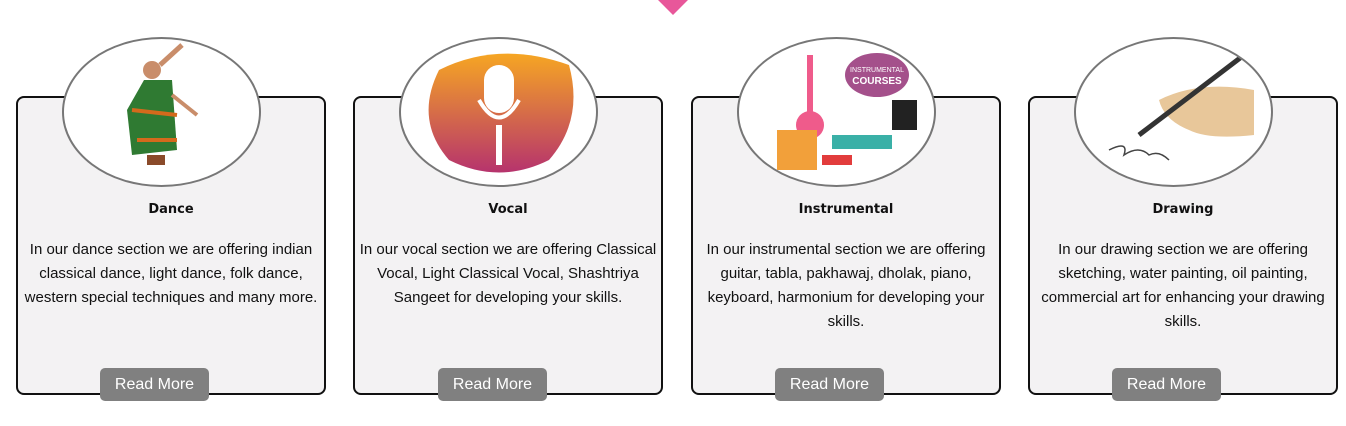  I want to click on card-title: Drawing, so click(1183, 209).